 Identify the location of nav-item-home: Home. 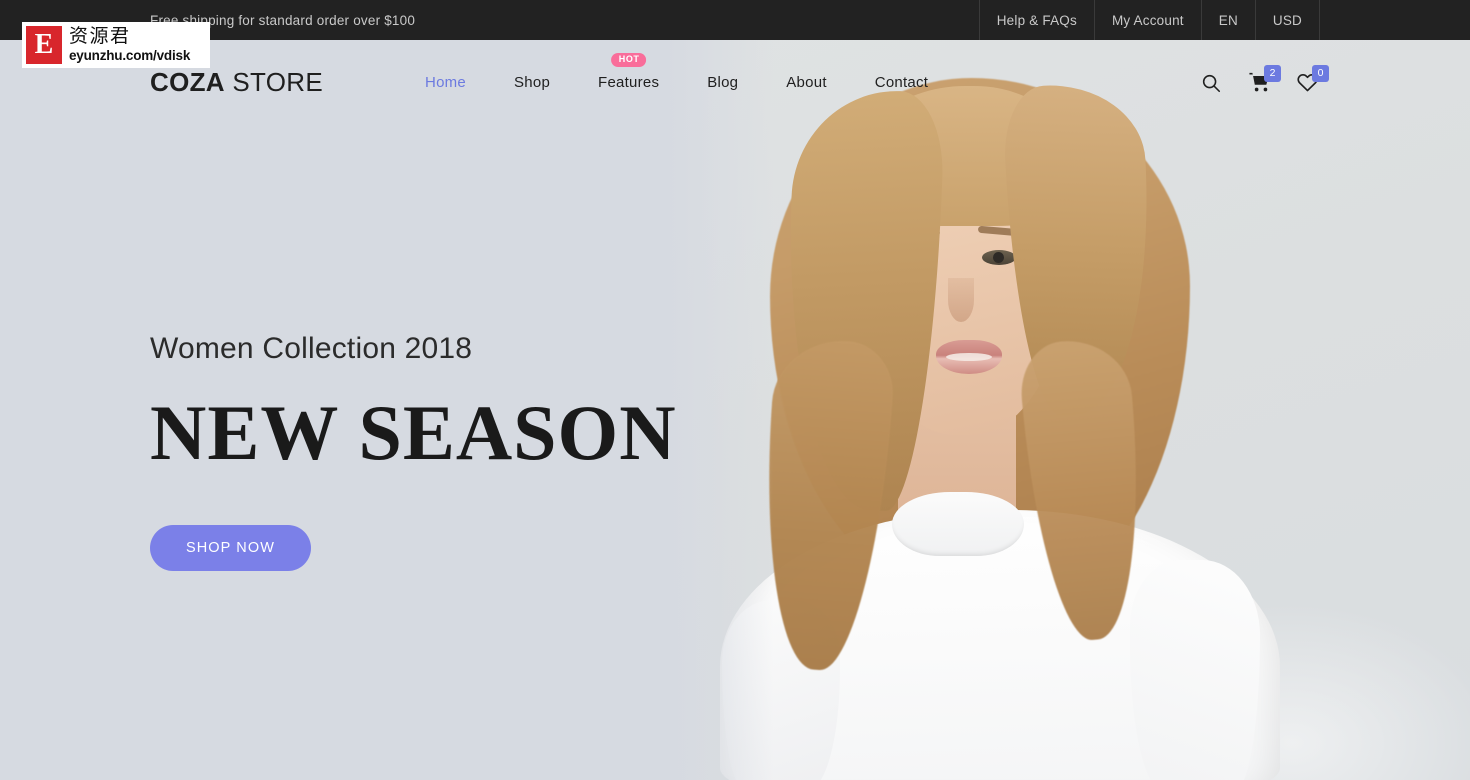
(445, 82).